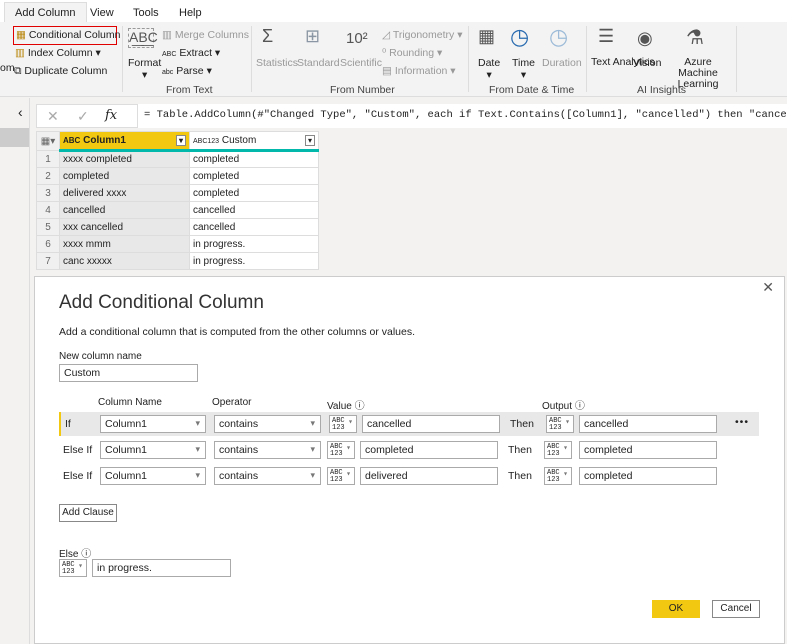 The height and width of the screenshot is (644, 787). What do you see at coordinates (20, 112) in the screenshot?
I see `chevron-left-icon: ‹` at bounding box center [20, 112].